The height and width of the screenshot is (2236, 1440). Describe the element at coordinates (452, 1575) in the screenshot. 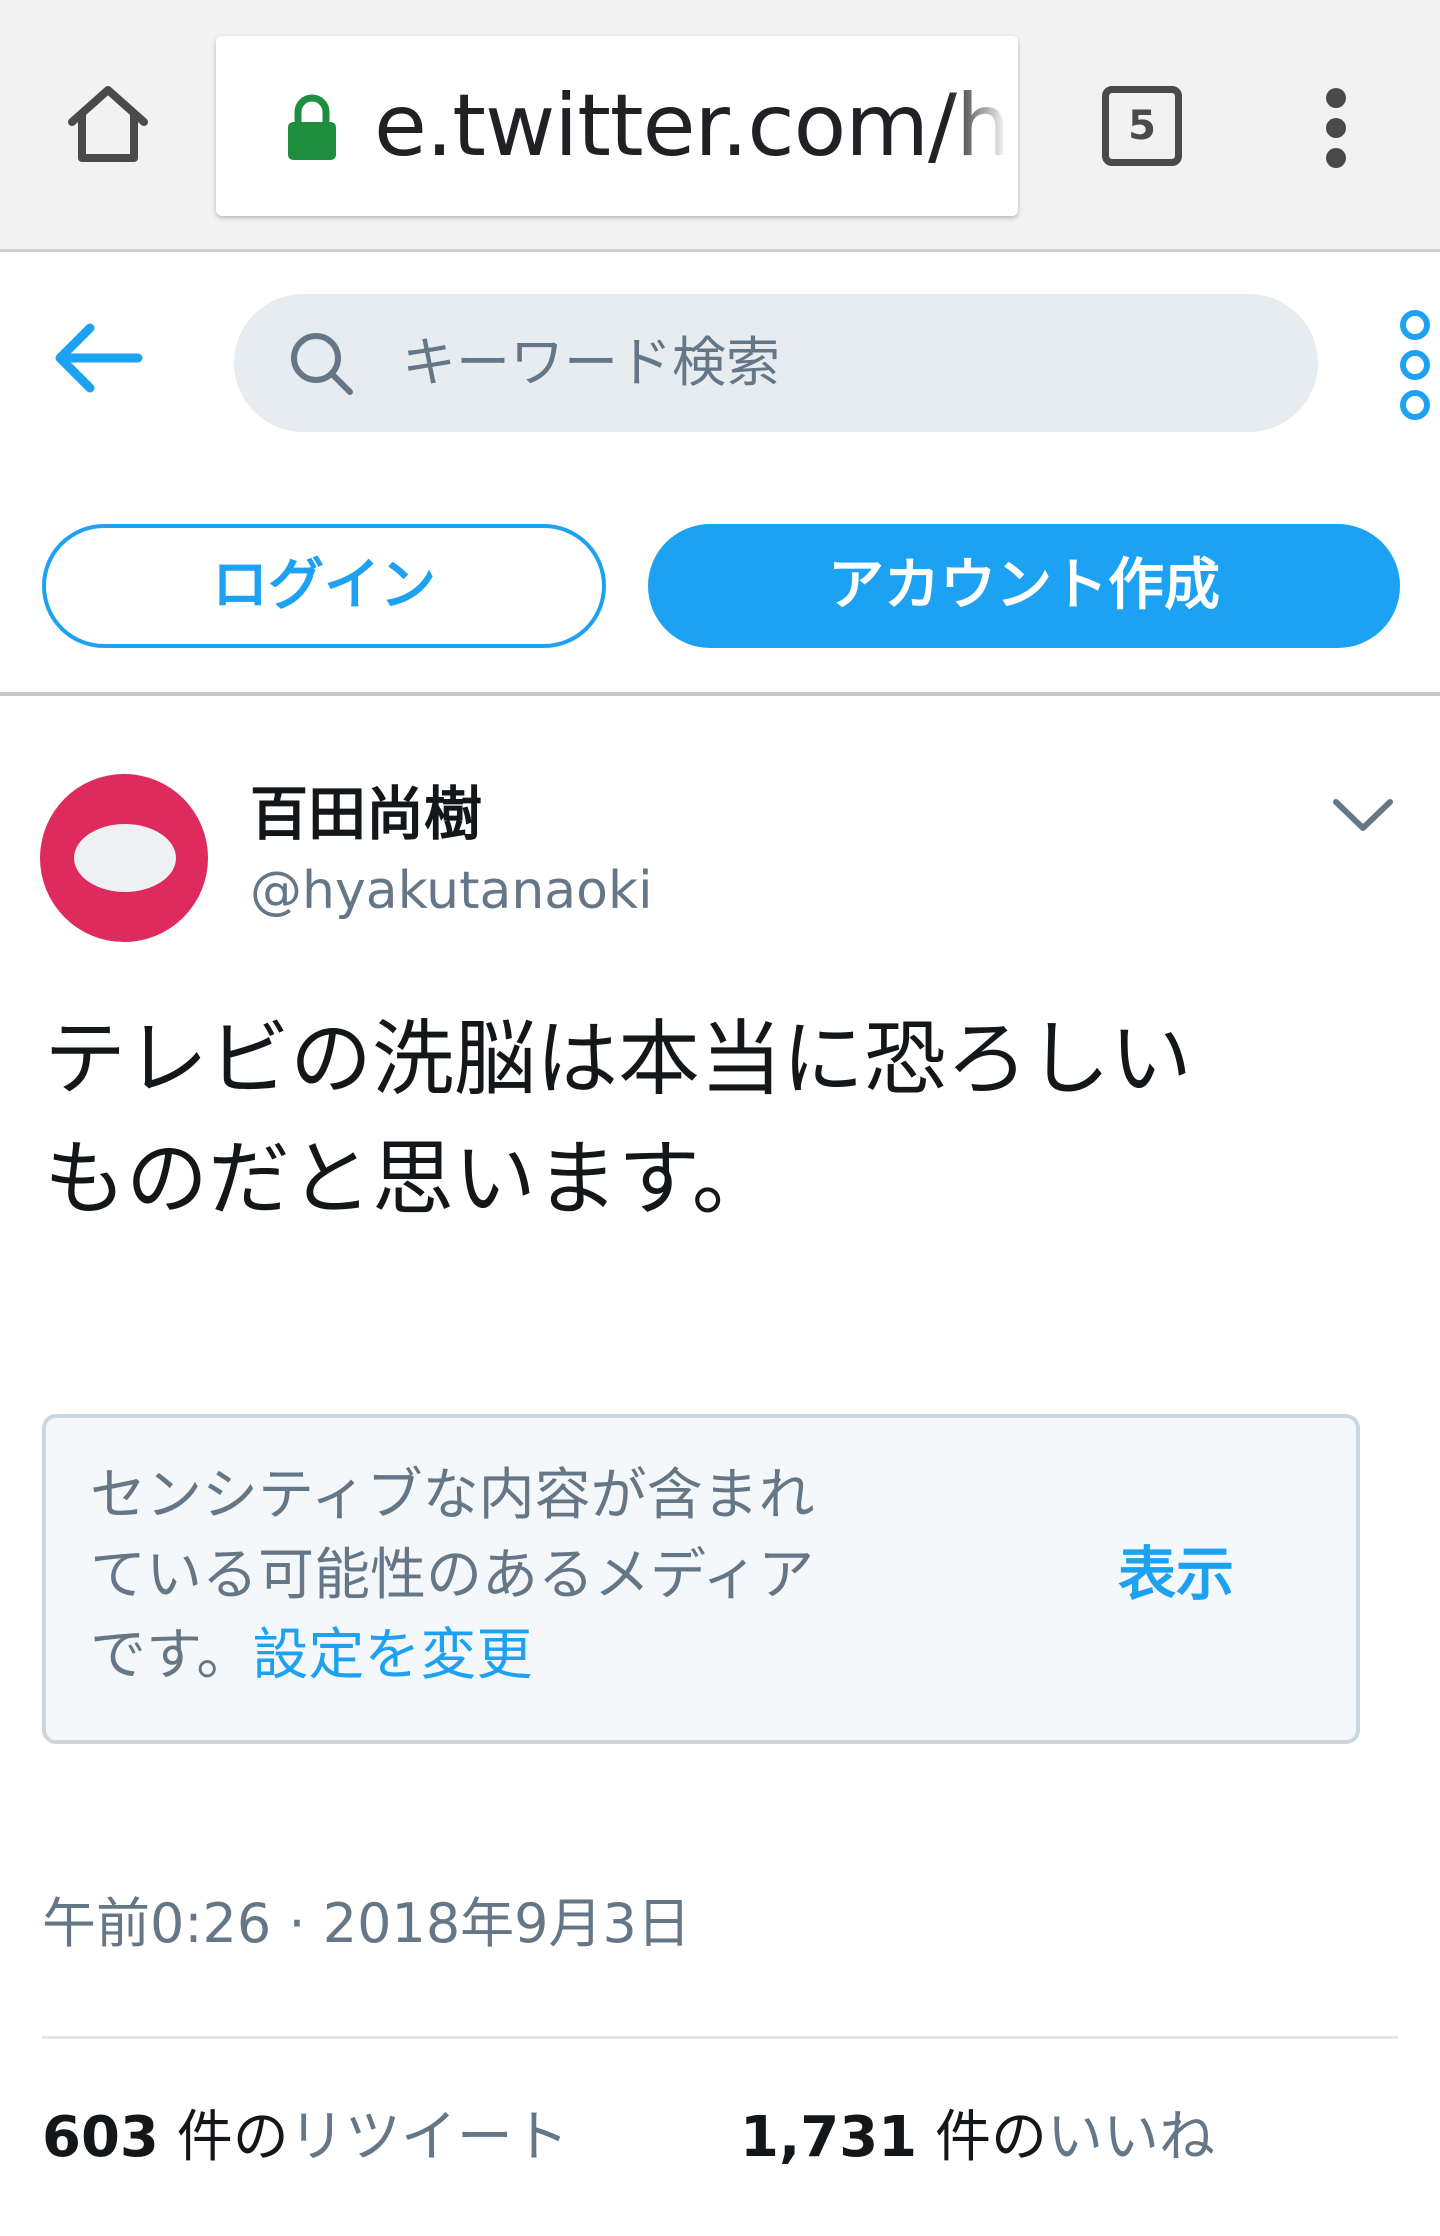

I see `sensitive-media-line: ている可能性のあるメディア` at that location.